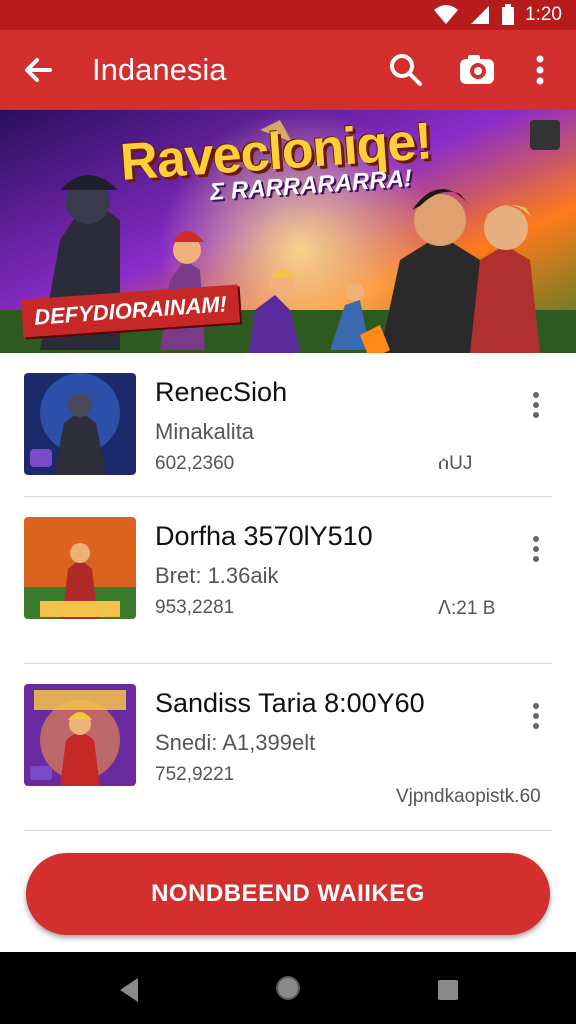 Image resolution: width=576 pixels, height=1024 pixels. Describe the element at coordinates (467, 608) in the screenshot. I see `item-right-label: ꓥ:21 B` at that location.